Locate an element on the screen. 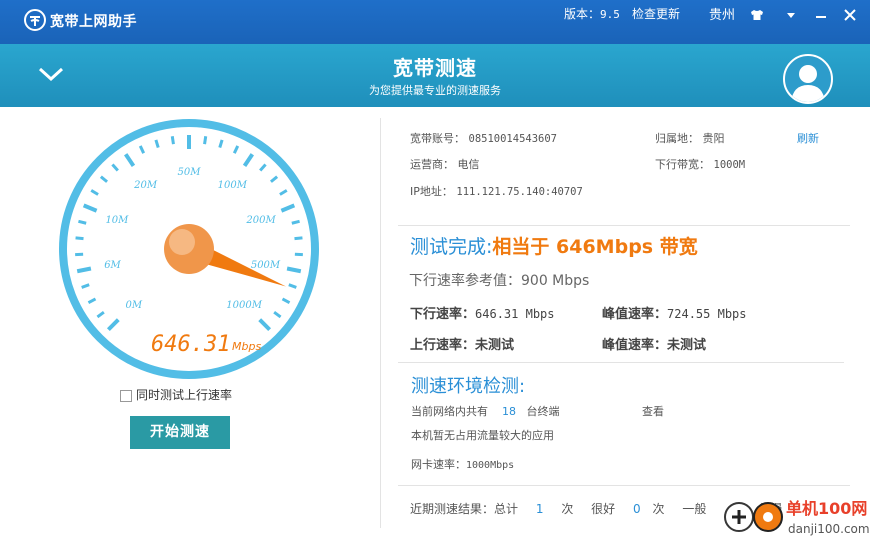 Image resolution: width=870 pixels, height=544 pixels. gauge-tick-label: 10M is located at coordinates (117, 220).